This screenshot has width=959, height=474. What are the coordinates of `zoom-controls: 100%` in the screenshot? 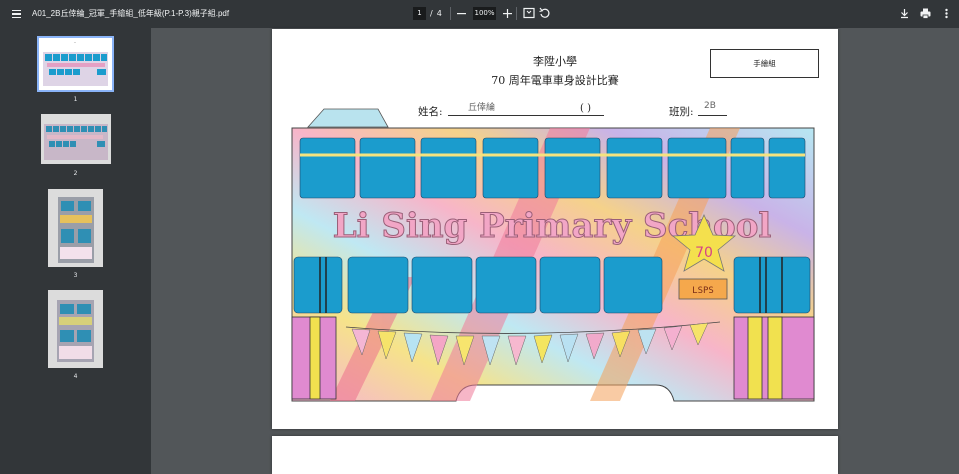 It's located at (484, 13).